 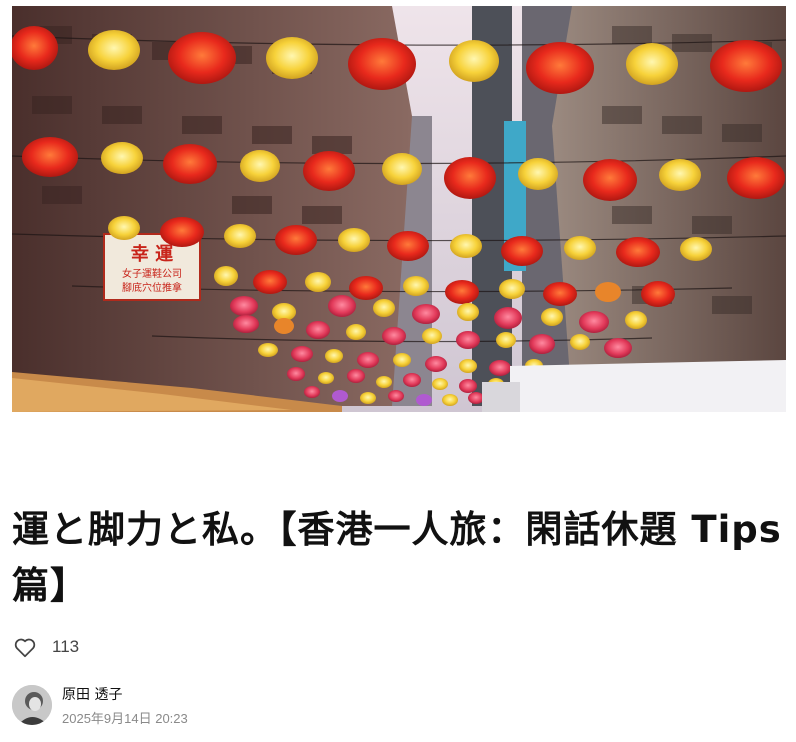 What do you see at coordinates (125, 694) in the screenshot?
I see `author-name: 原田 透子` at bounding box center [125, 694].